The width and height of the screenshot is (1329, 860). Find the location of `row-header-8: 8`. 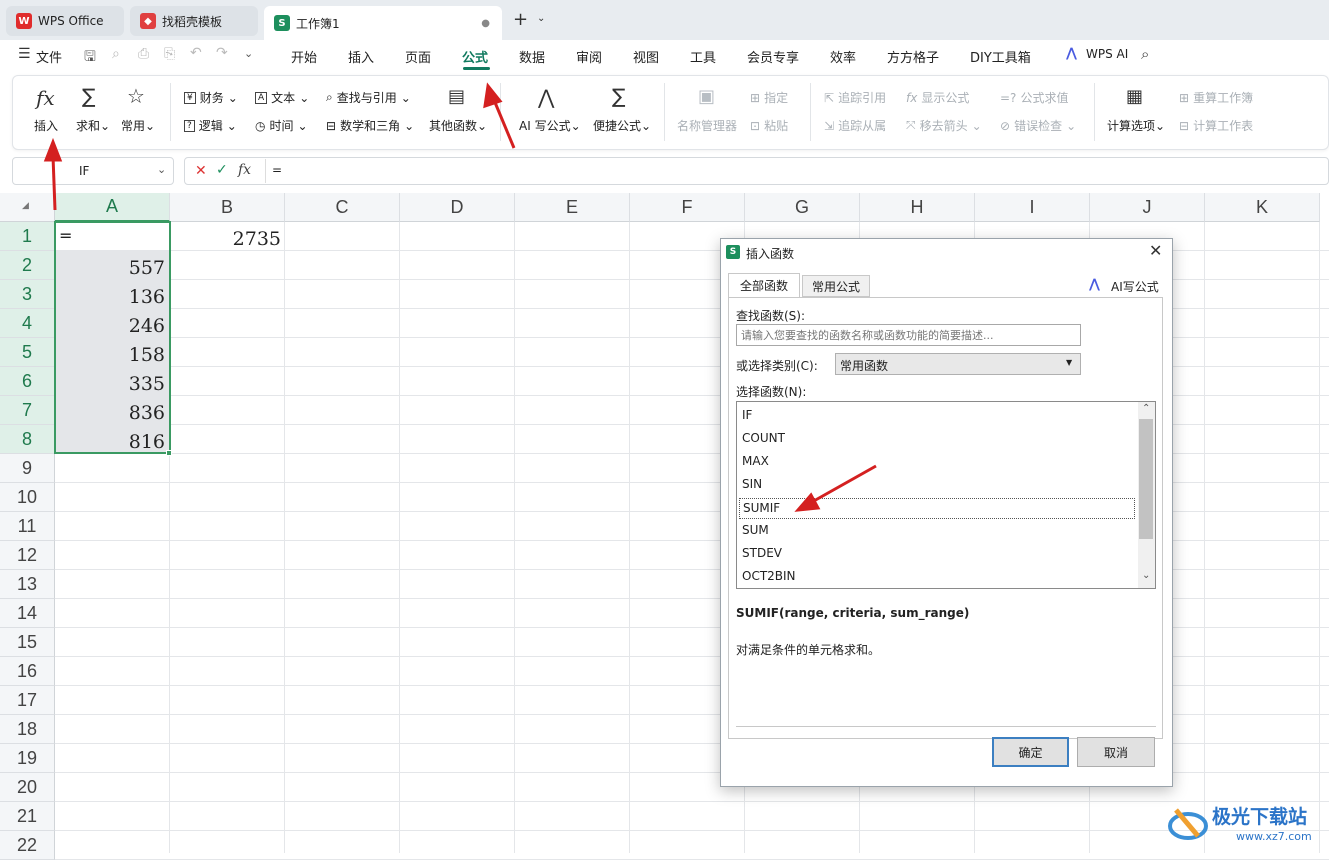

row-header-8: 8 is located at coordinates (27, 439).